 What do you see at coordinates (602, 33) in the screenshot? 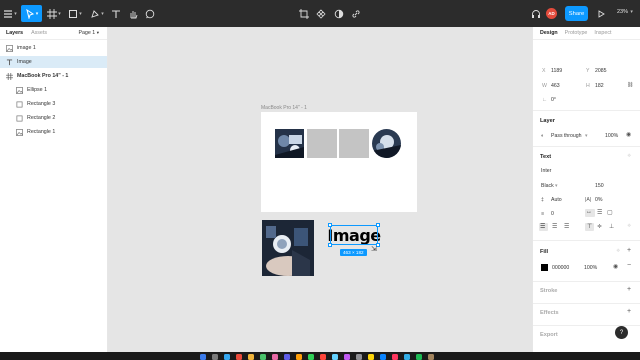
I see `tab-inspect: Inspect` at bounding box center [602, 33].